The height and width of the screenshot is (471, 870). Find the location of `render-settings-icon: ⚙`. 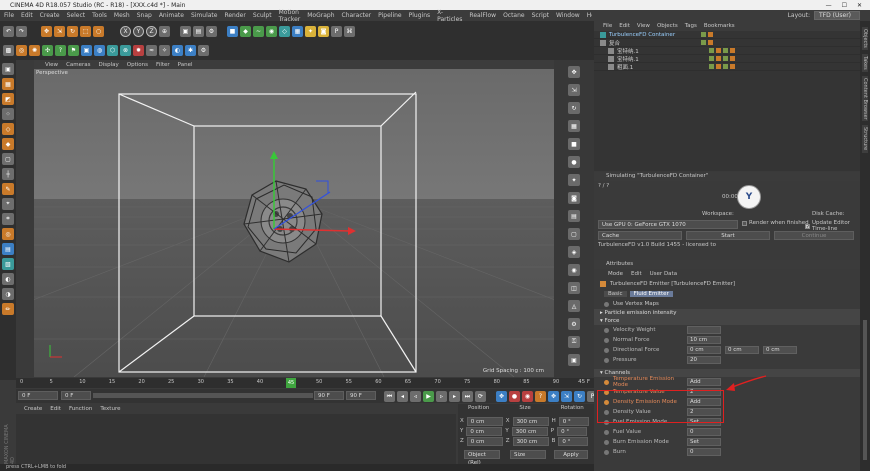

render-settings-icon: ⚙ is located at coordinates (211, 31).